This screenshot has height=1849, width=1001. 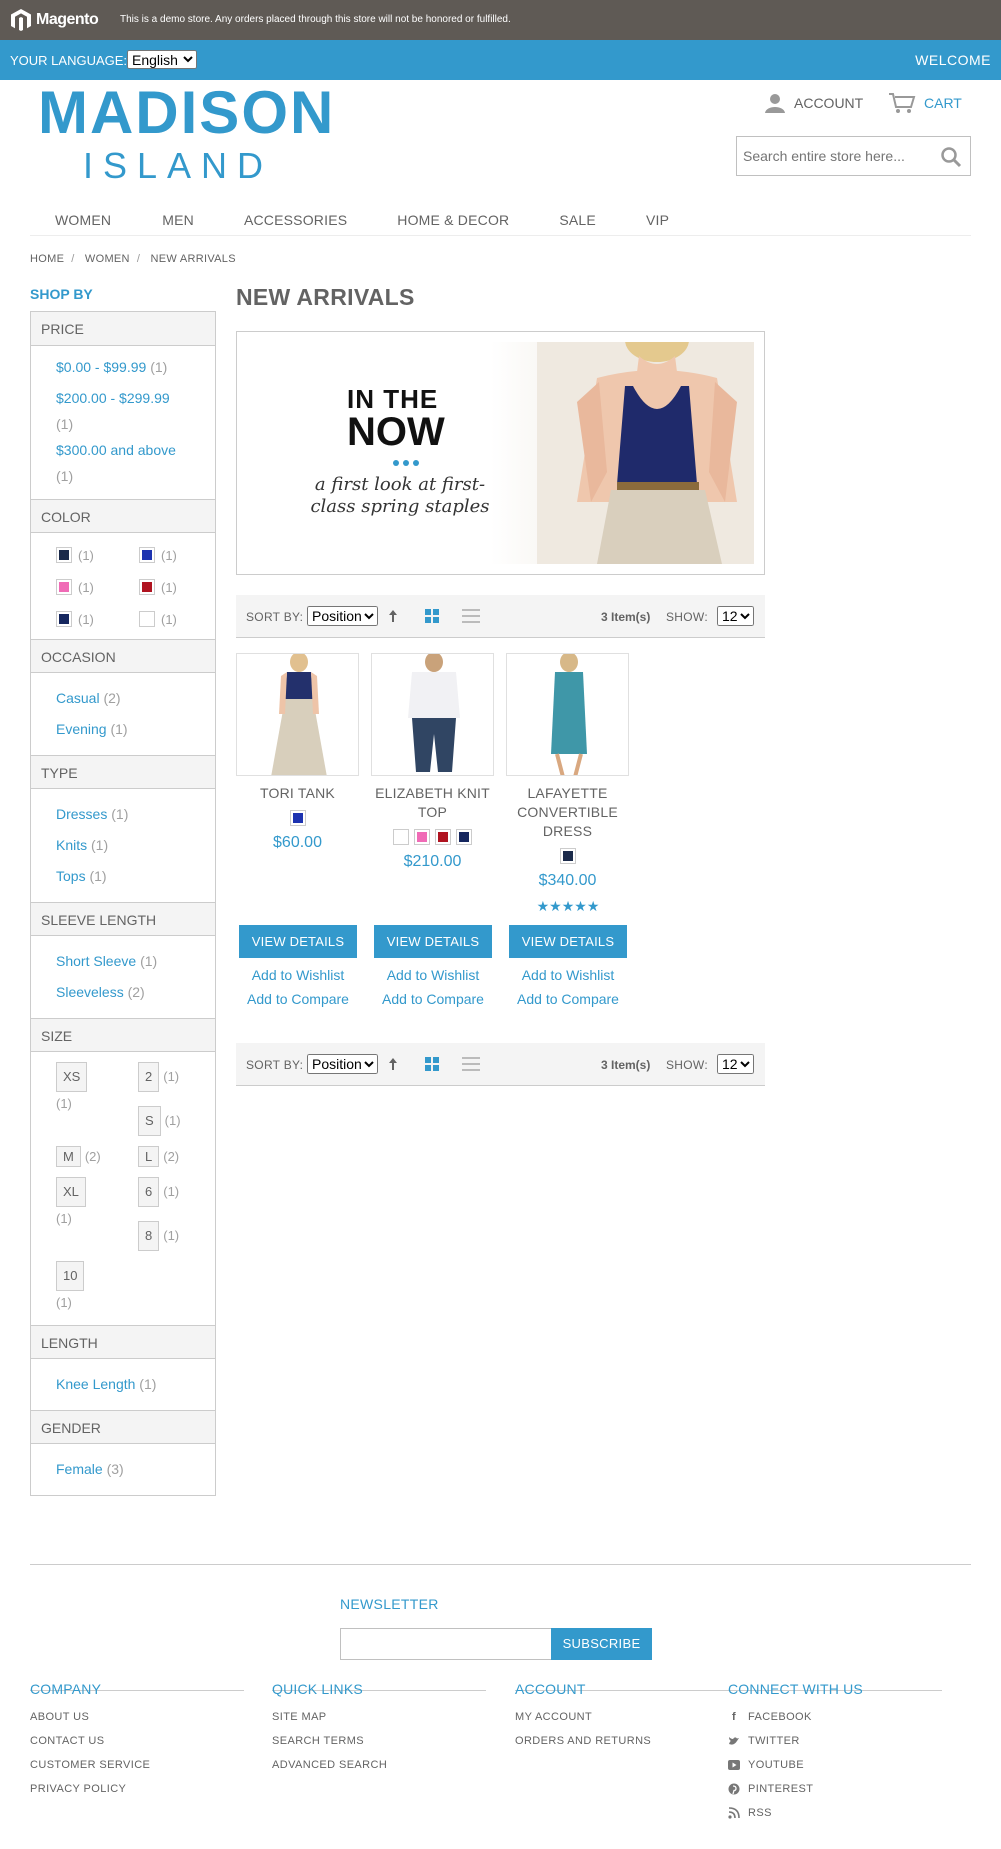 What do you see at coordinates (838, 156) in the screenshot?
I see `search-input` at bounding box center [838, 156].